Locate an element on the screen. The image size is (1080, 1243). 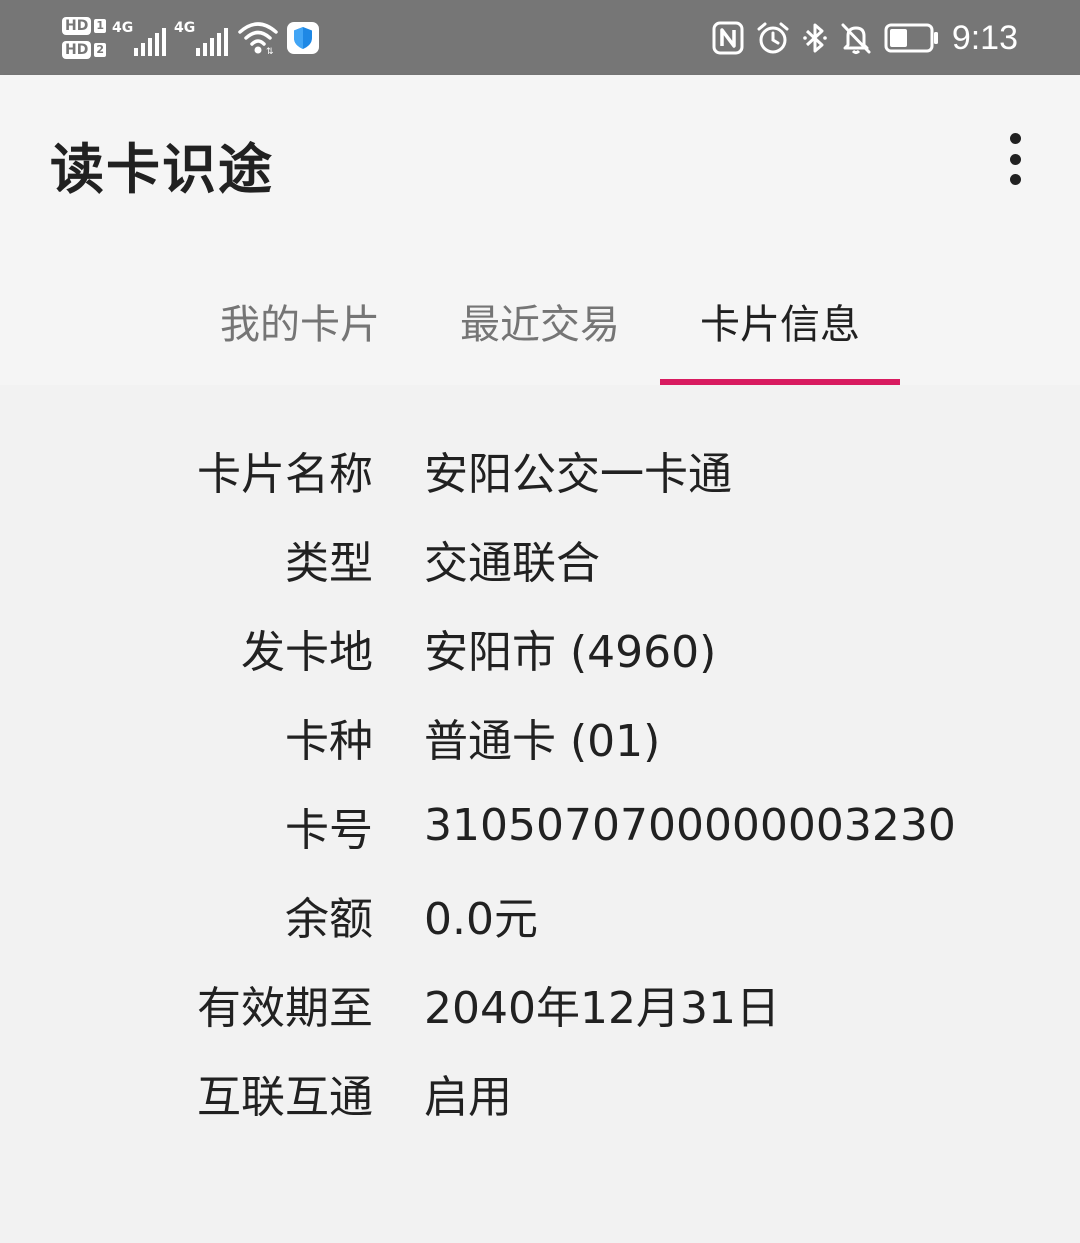
info-label: 类型 is located at coordinates (329, 563).